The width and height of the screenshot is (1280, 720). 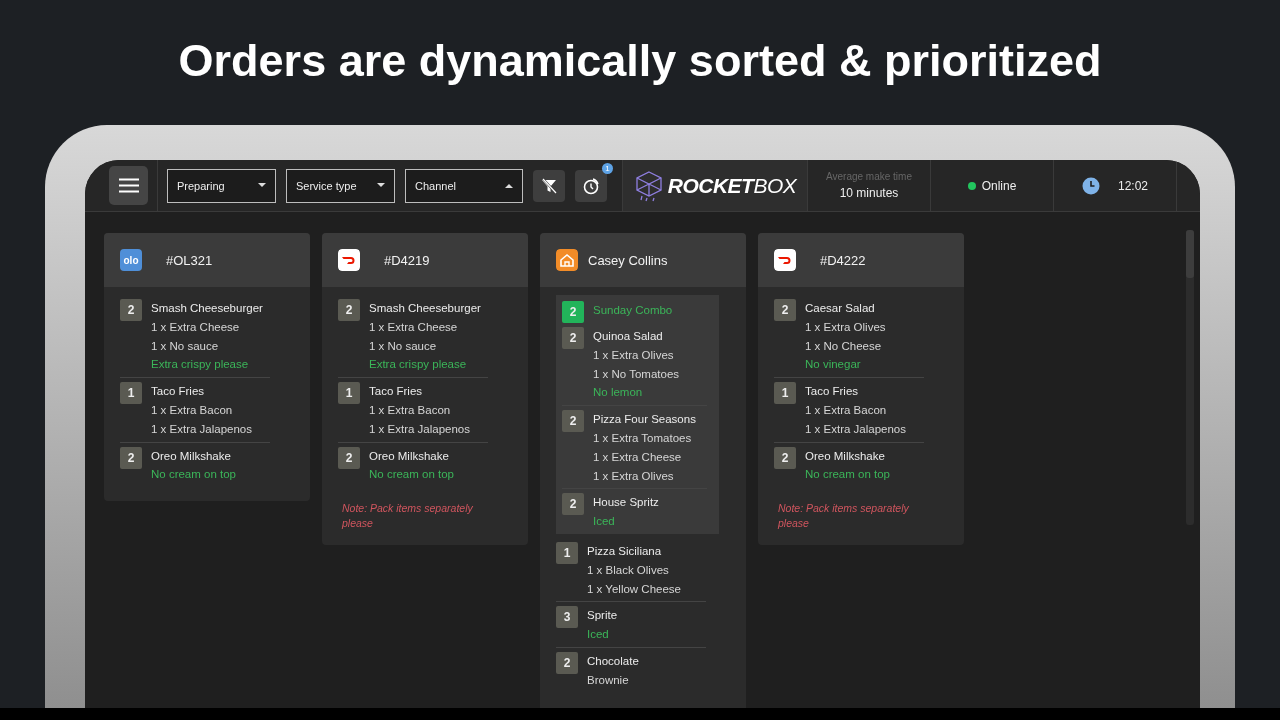 What do you see at coordinates (608, 680) in the screenshot?
I see `item-modifier: Brownie` at bounding box center [608, 680].